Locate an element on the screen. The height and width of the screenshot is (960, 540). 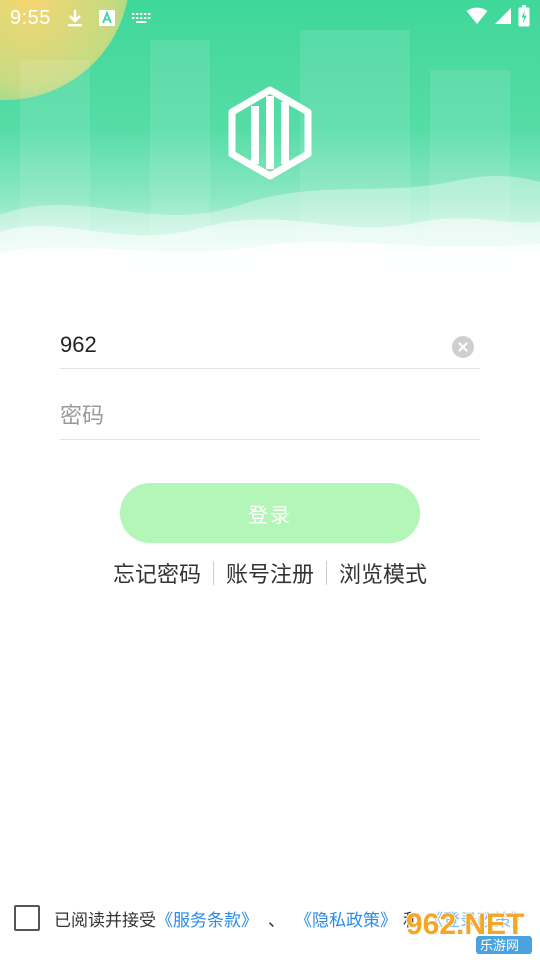
username-input is located at coordinates (250, 345).